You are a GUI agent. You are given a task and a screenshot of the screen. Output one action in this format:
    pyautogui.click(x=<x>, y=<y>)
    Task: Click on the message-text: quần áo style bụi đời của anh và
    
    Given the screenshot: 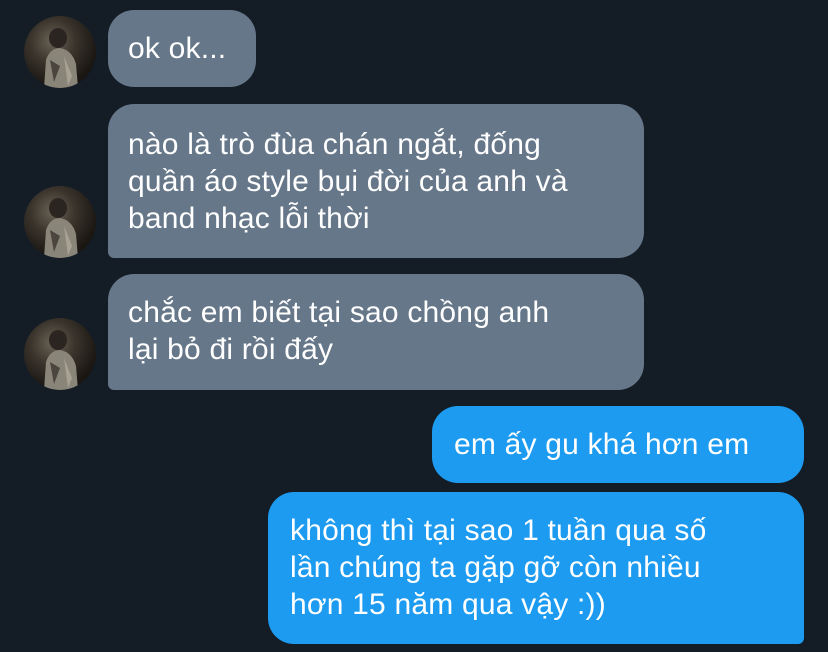 What is the action you would take?
    pyautogui.click(x=348, y=181)
    